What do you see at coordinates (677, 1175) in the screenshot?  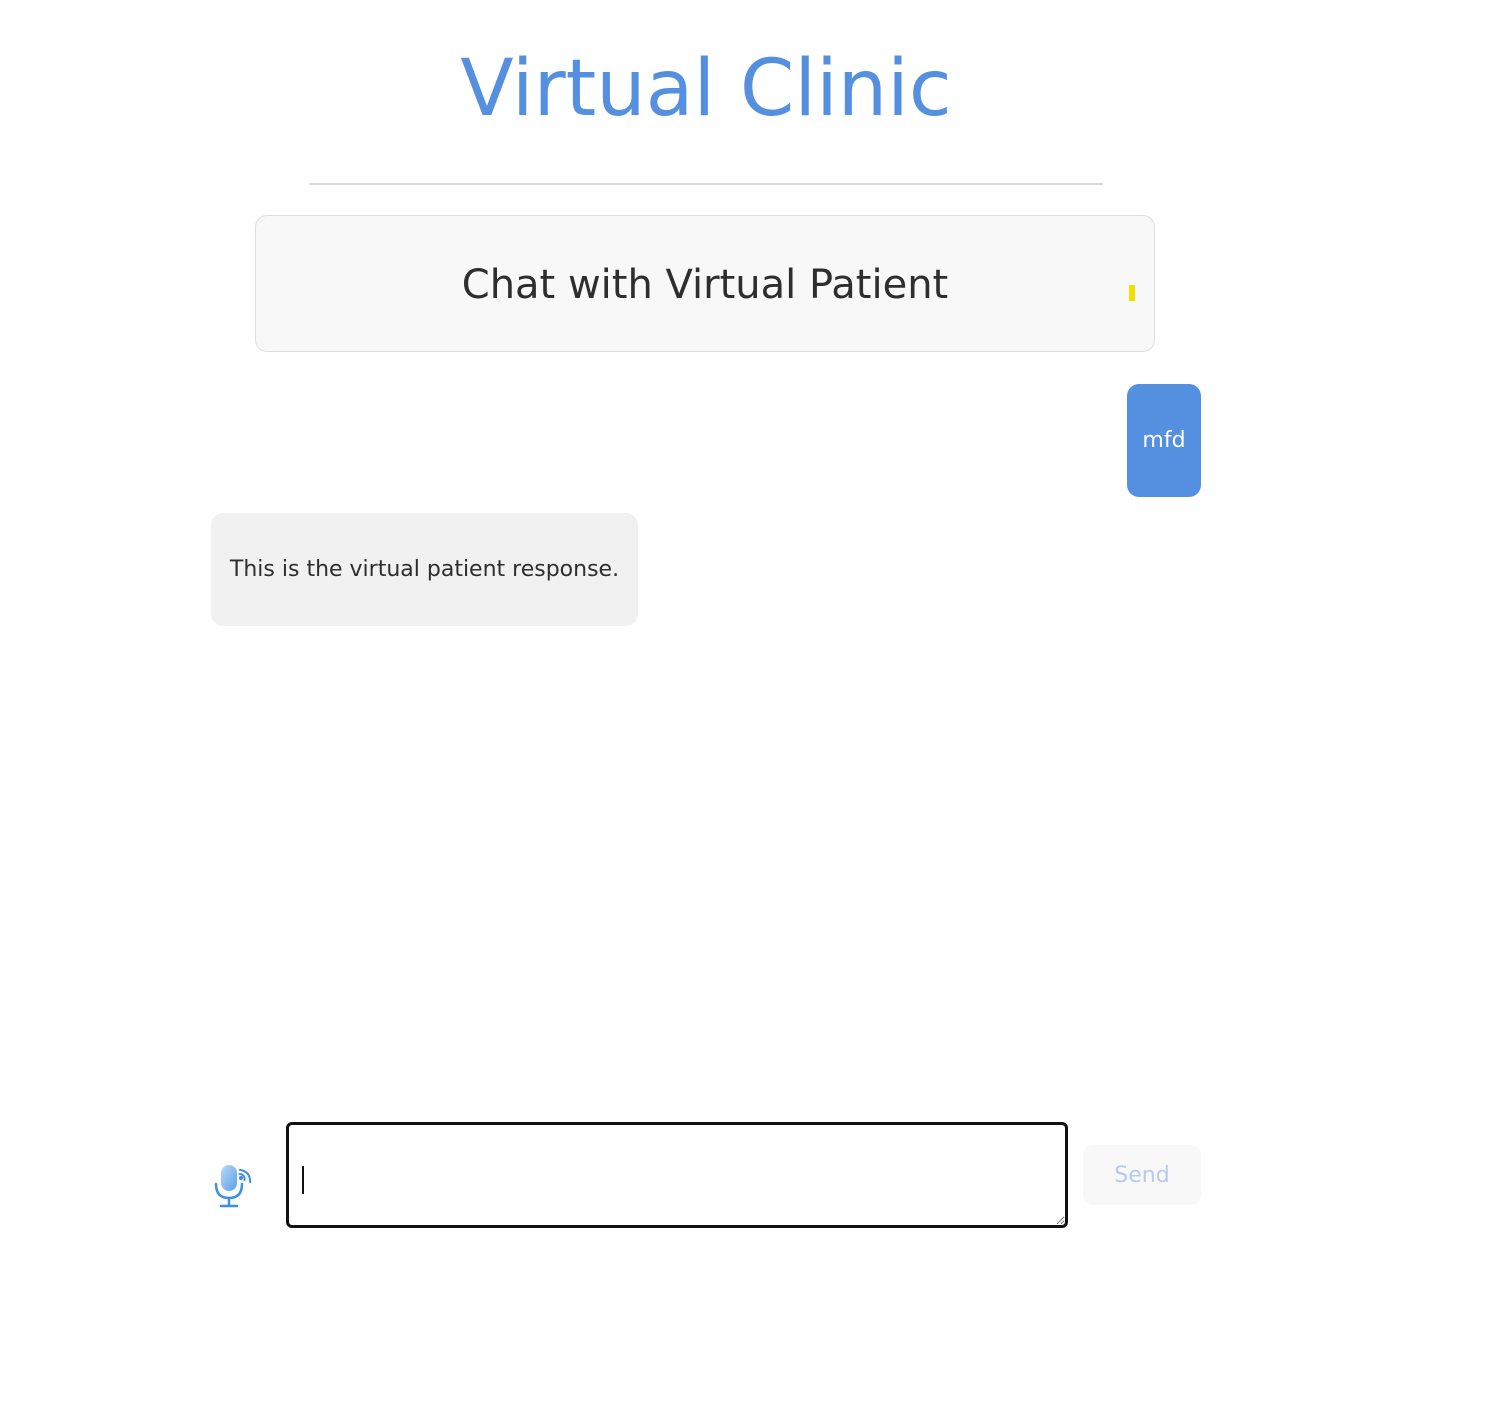 I see `message-input` at bounding box center [677, 1175].